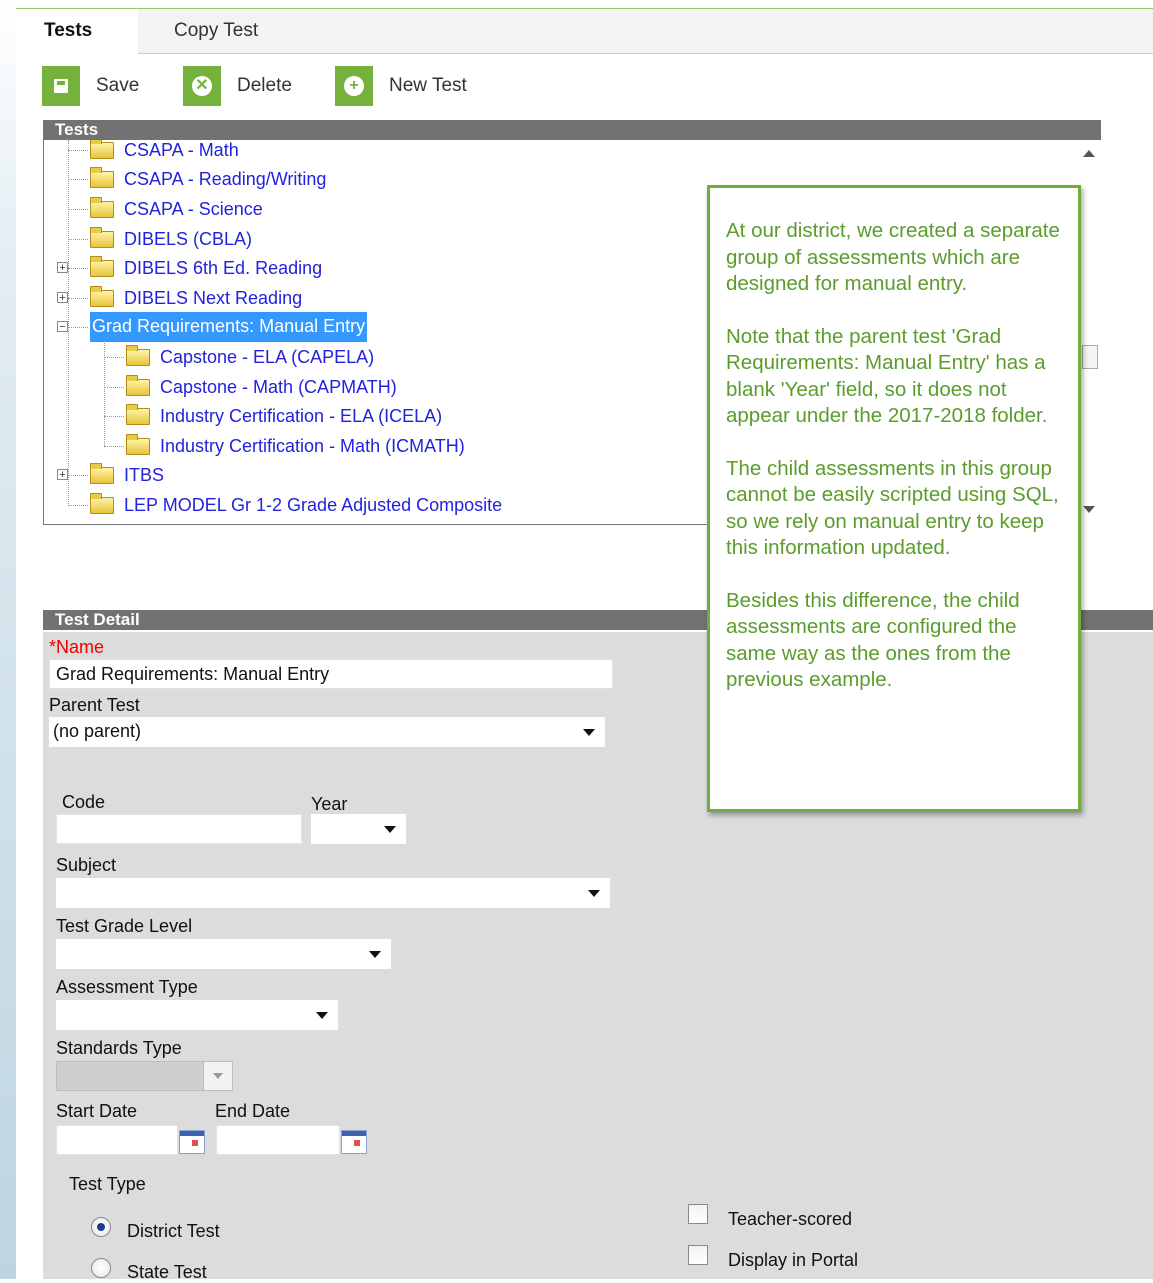  I want to click on scroll-up-arrow-icon, so click(1089, 153).